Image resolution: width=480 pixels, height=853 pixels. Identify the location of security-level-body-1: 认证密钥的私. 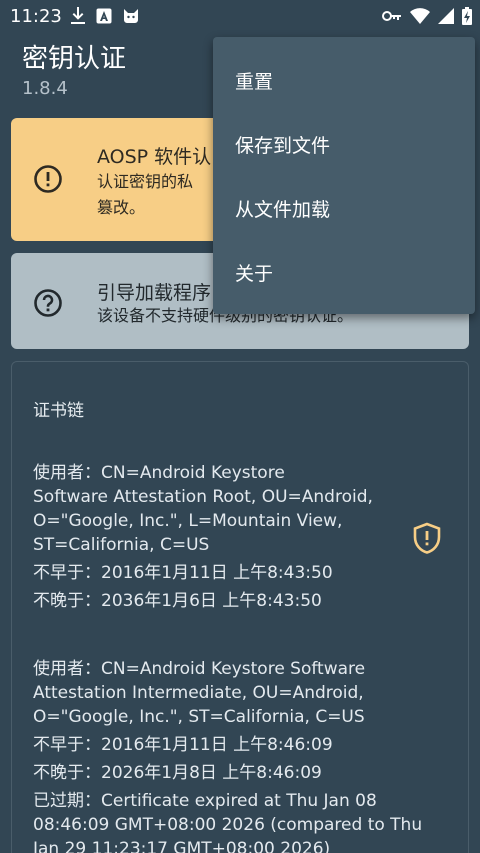
(145, 181).